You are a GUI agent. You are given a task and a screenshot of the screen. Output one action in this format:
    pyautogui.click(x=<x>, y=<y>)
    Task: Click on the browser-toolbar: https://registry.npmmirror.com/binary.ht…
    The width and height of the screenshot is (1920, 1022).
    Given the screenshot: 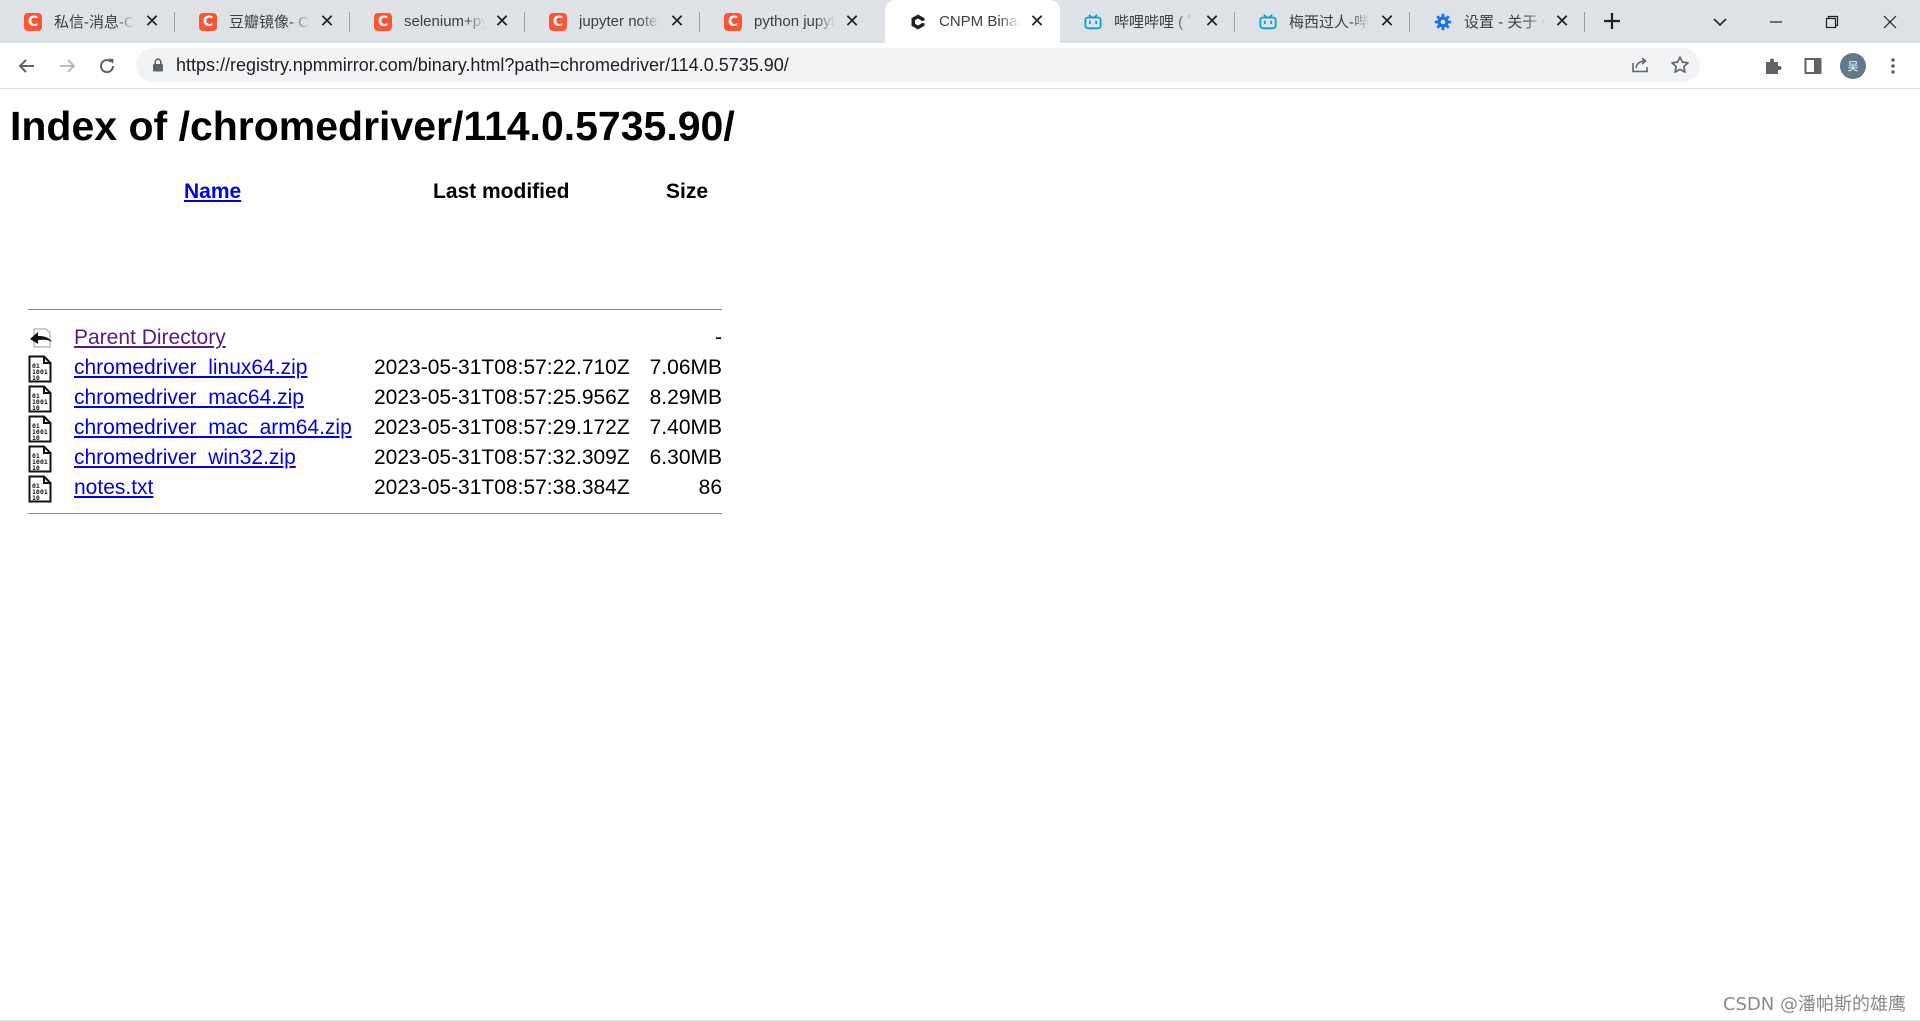 What is the action you would take?
    pyautogui.click(x=960, y=66)
    